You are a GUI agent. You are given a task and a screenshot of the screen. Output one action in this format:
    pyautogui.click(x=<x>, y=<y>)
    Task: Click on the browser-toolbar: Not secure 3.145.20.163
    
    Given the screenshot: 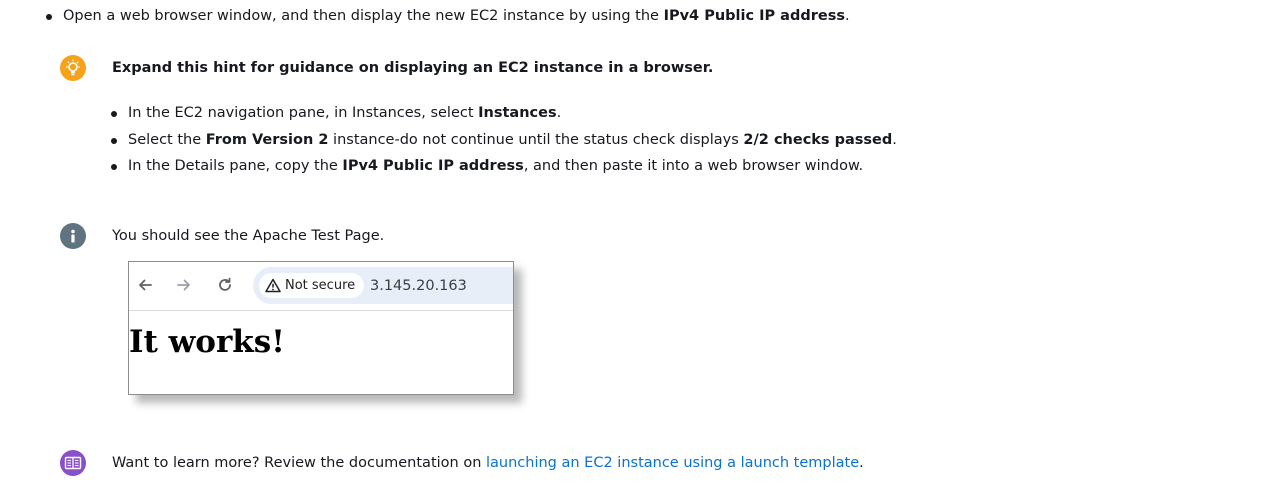 What is the action you would take?
    pyautogui.click(x=321, y=286)
    